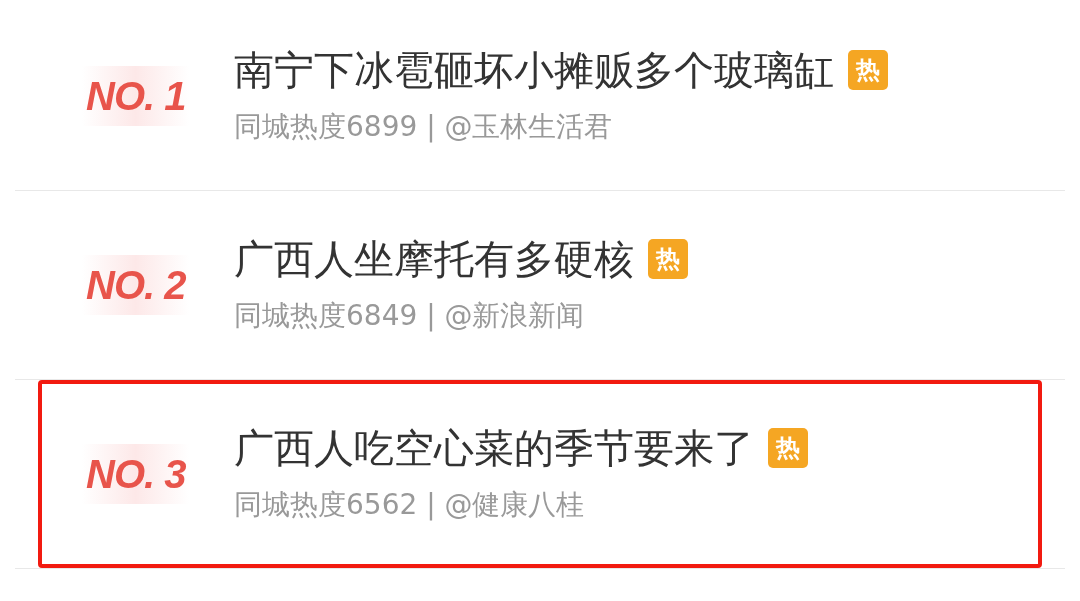 This screenshot has width=1080, height=601. What do you see at coordinates (434, 259) in the screenshot?
I see `headline: 广西人坐摩托有多硬核` at bounding box center [434, 259].